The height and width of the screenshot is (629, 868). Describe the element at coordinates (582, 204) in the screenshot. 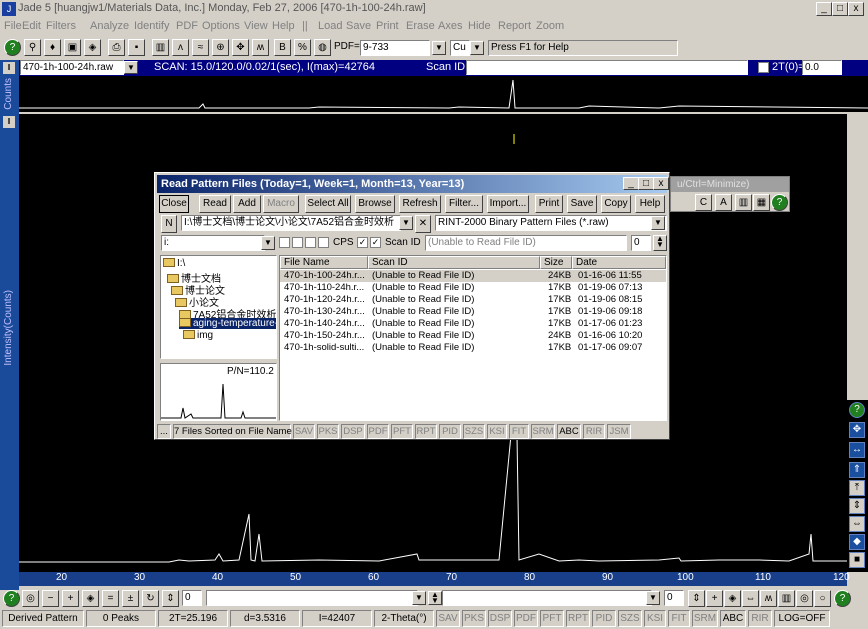

I see `save-button: Save` at that location.